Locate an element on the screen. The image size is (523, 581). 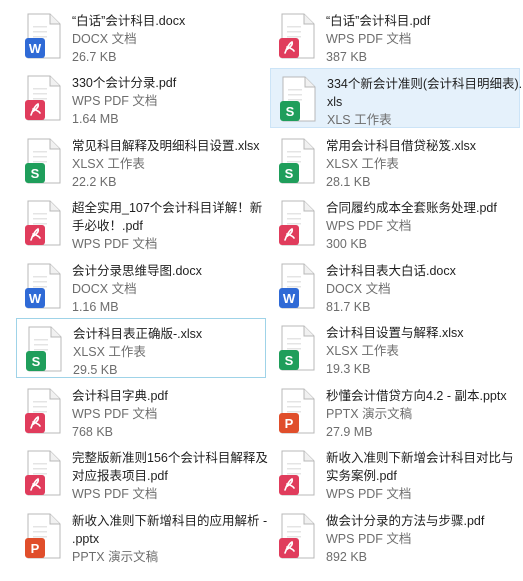
file-name: 334个新会计准则(会计科目明细表).xls is located at coordinates (425, 93).